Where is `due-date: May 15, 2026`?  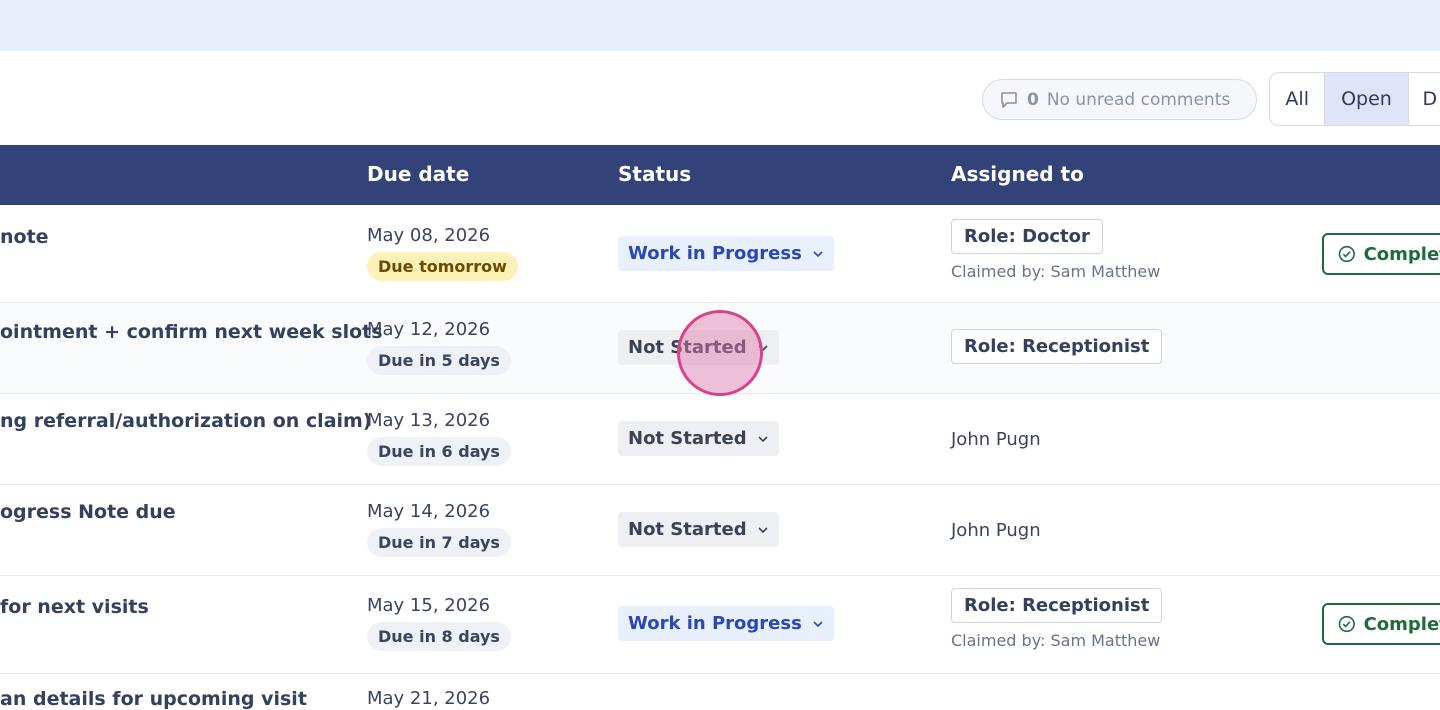
due-date: May 15, 2026 is located at coordinates (439, 605).